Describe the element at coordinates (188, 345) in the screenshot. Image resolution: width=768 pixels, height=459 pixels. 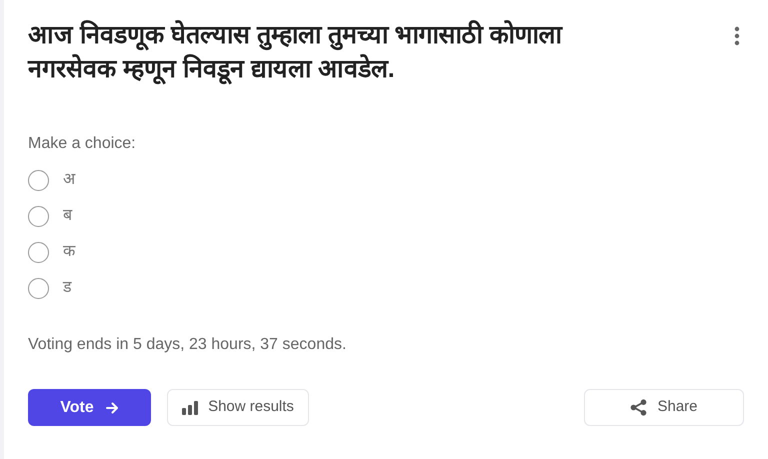
I see `voting-deadline: Voting ends in 5 days, 23 hours, 37 seconds.` at that location.